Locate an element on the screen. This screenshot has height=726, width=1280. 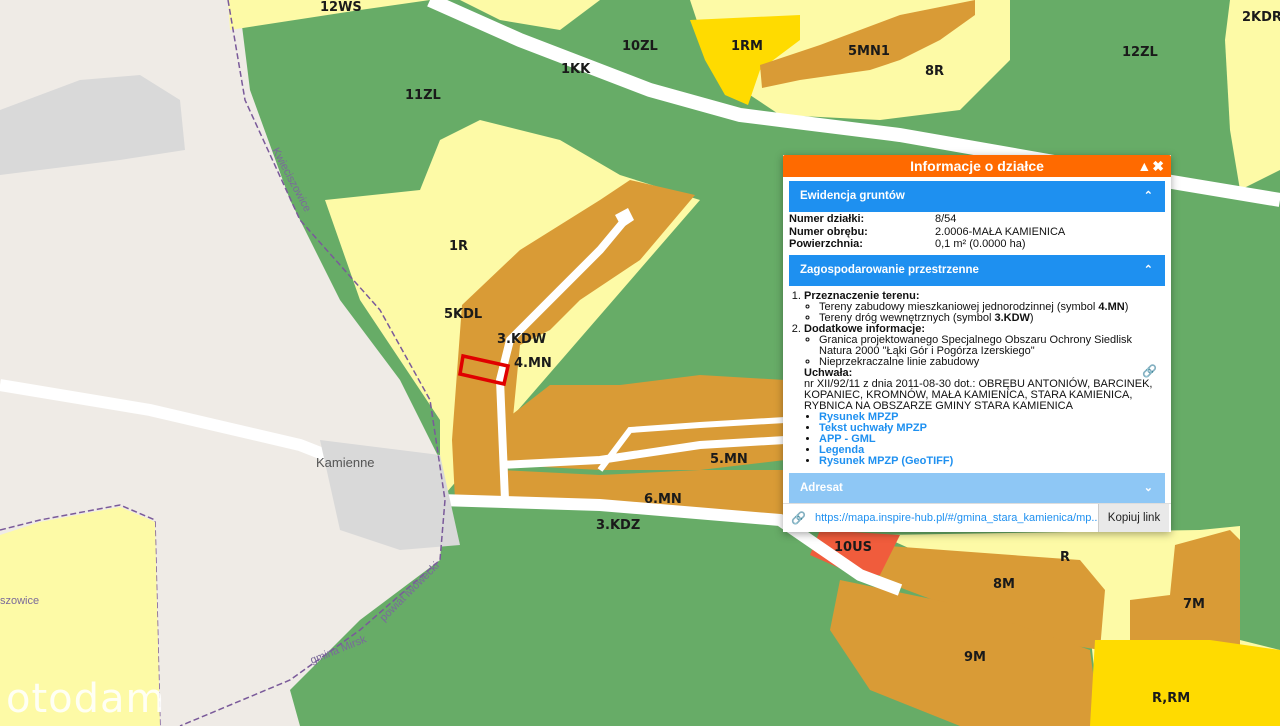
label-8r: 8R is located at coordinates (934, 71).